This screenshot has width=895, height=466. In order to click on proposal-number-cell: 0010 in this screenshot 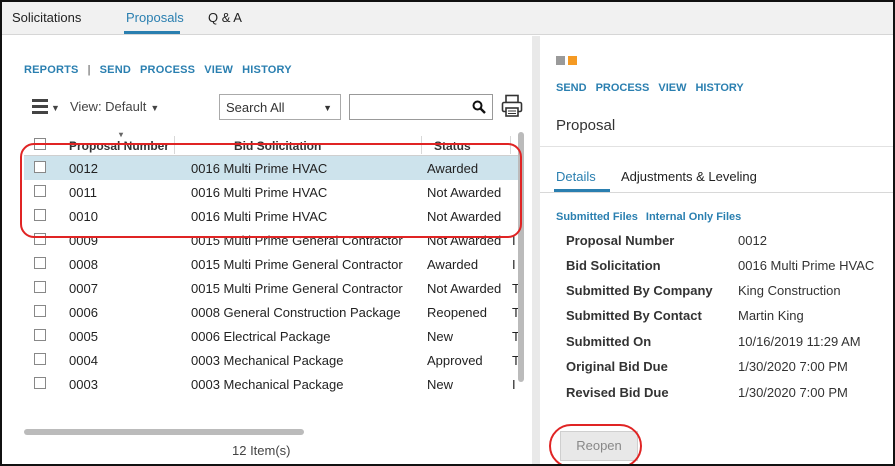, I will do `click(83, 216)`.